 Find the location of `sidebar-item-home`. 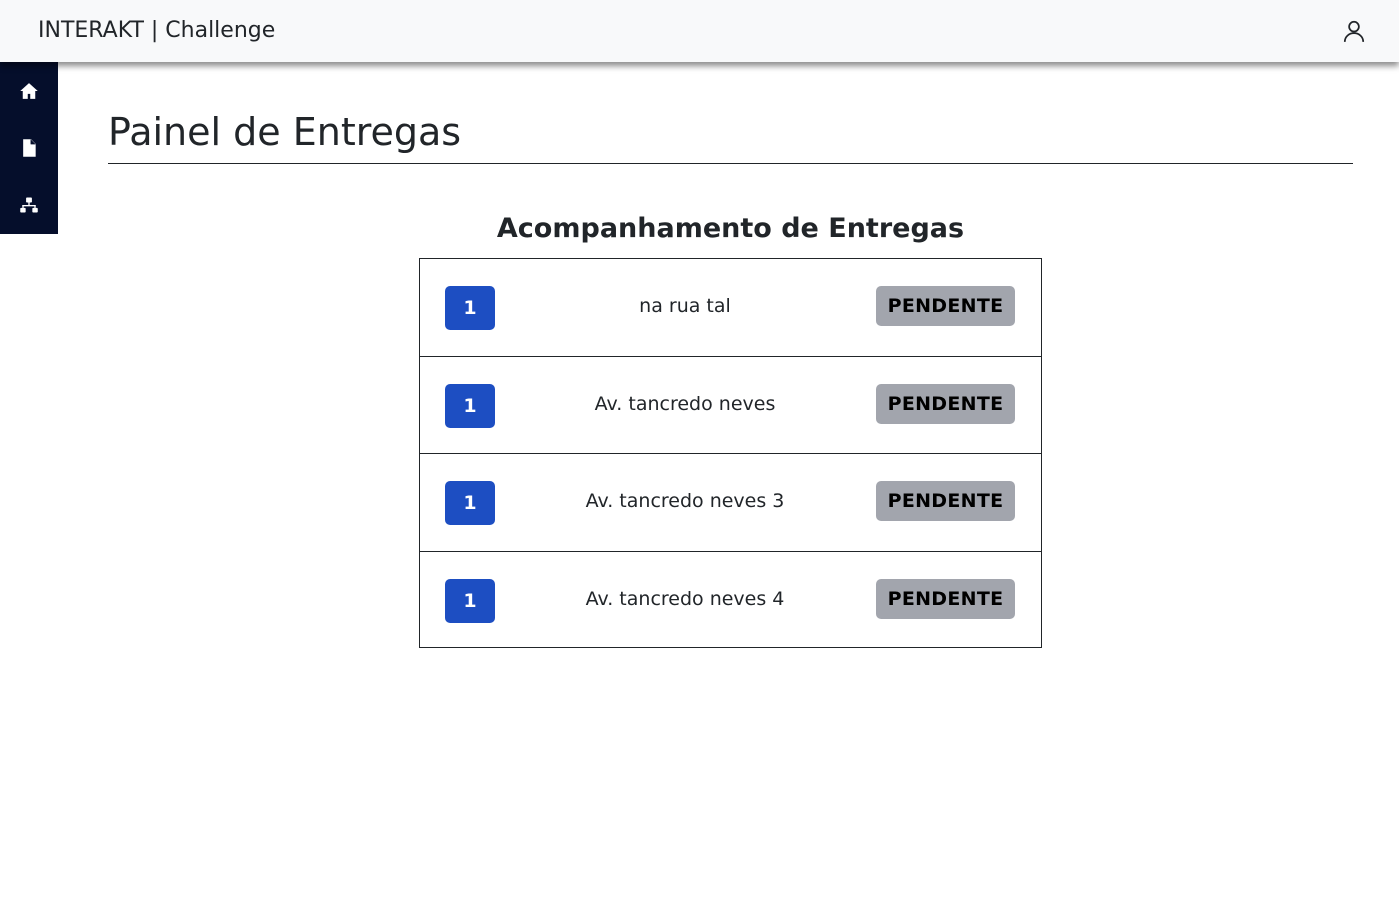

sidebar-item-home is located at coordinates (29, 90).